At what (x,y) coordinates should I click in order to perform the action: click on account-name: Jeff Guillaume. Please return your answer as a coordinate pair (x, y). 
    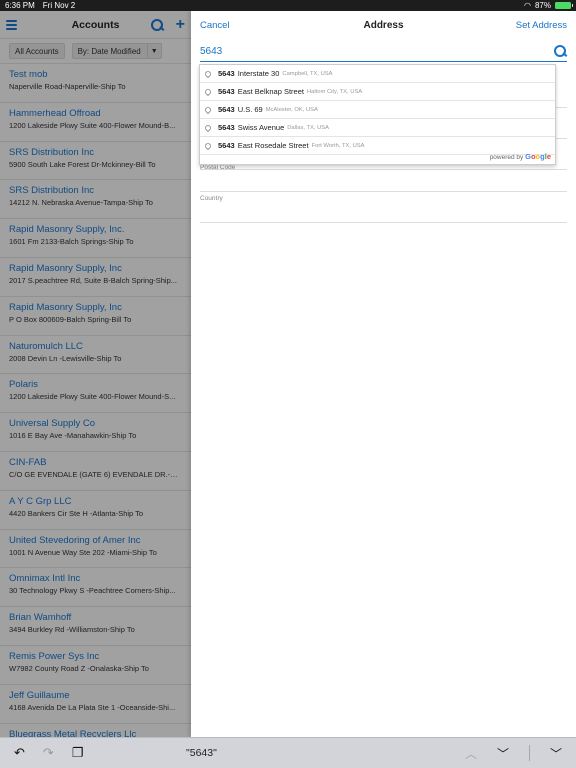
    Looking at the image, I should click on (39, 695).